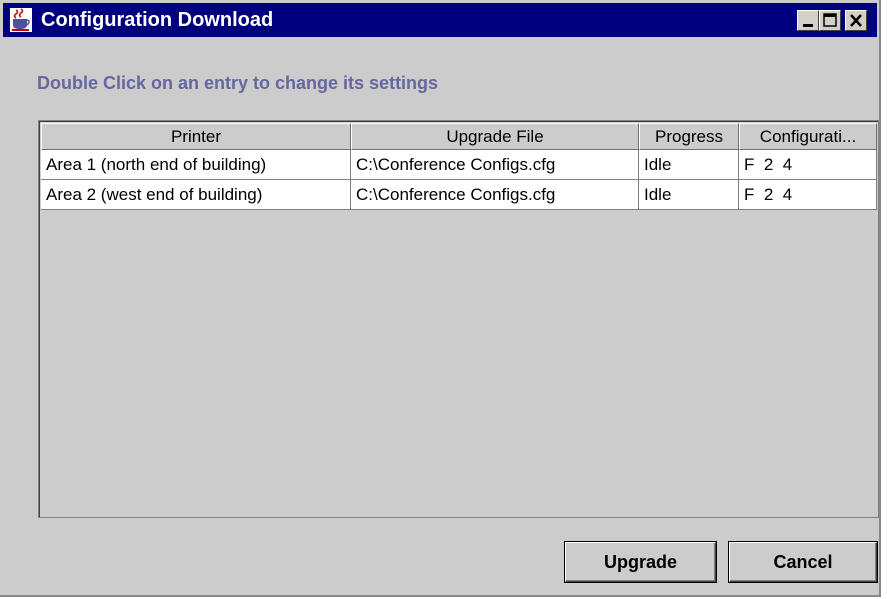 Image resolution: width=887 pixels, height=599 pixels. What do you see at coordinates (808, 25) in the screenshot?
I see `minimize-icon` at bounding box center [808, 25].